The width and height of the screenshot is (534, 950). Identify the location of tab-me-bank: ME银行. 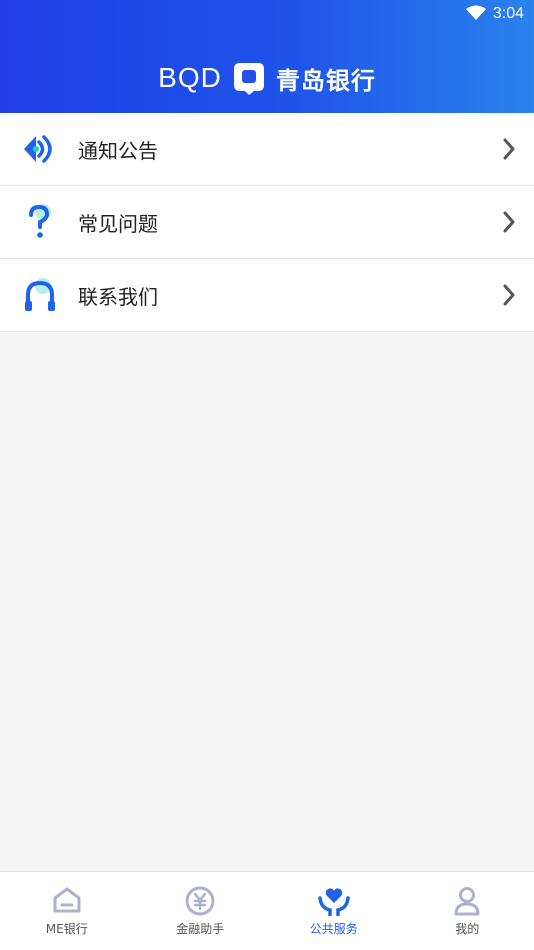
(67, 911).